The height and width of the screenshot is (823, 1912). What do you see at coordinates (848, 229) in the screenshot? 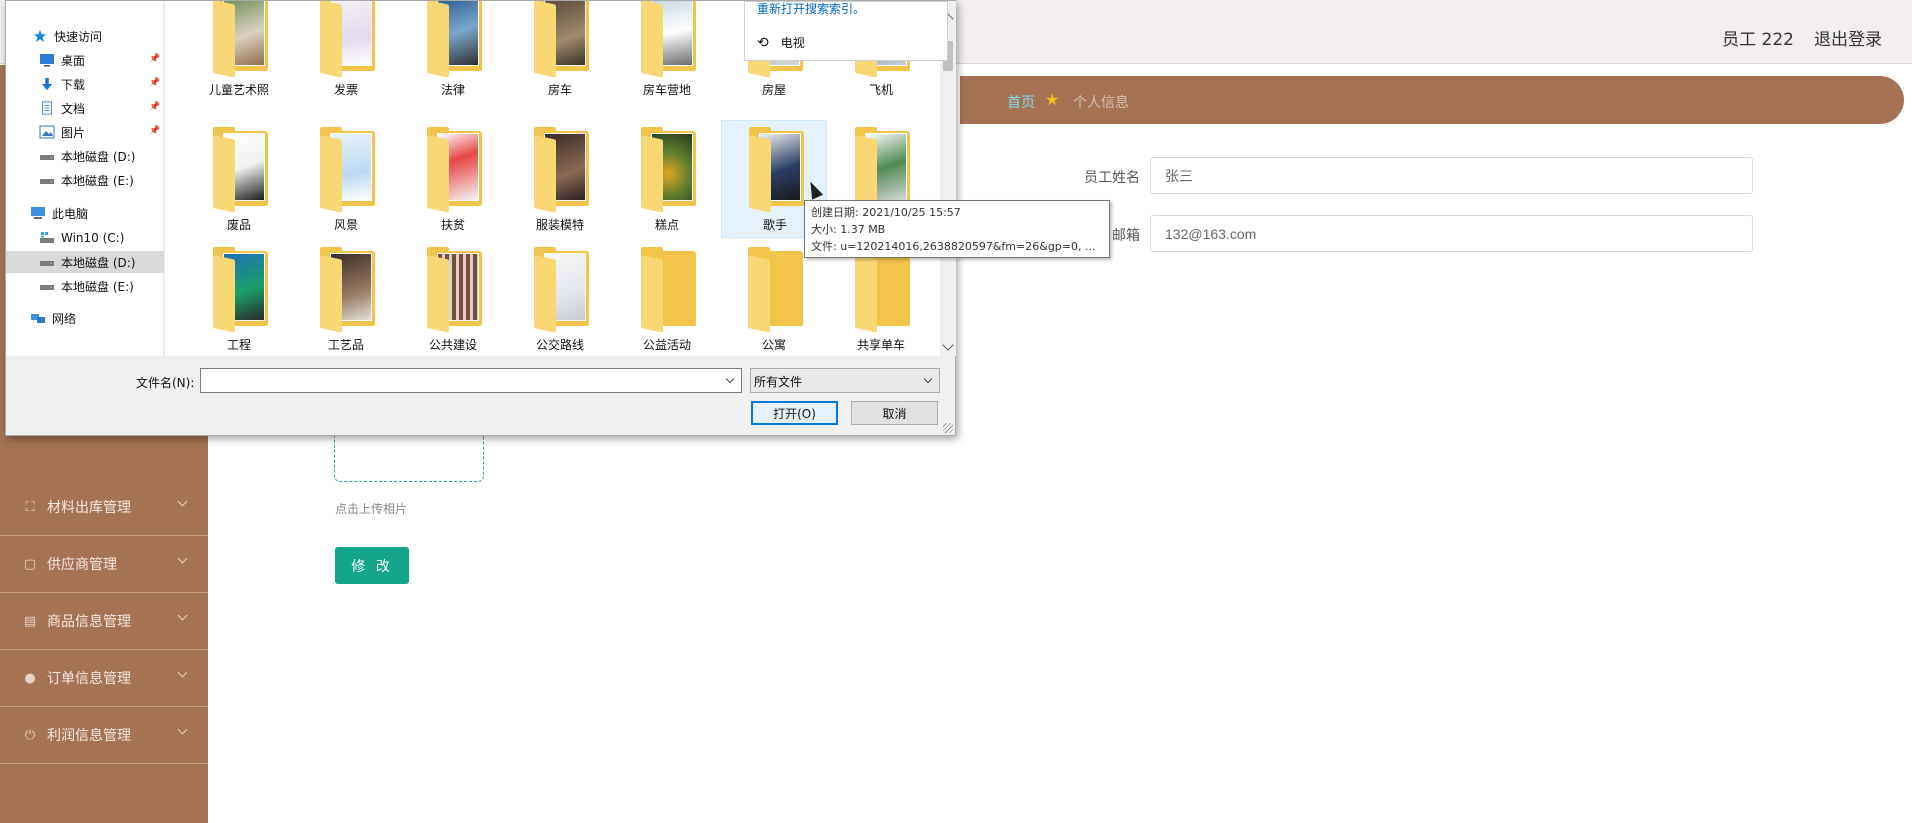
I see `tooltip-size: 大小: 1.37 MB` at bounding box center [848, 229].